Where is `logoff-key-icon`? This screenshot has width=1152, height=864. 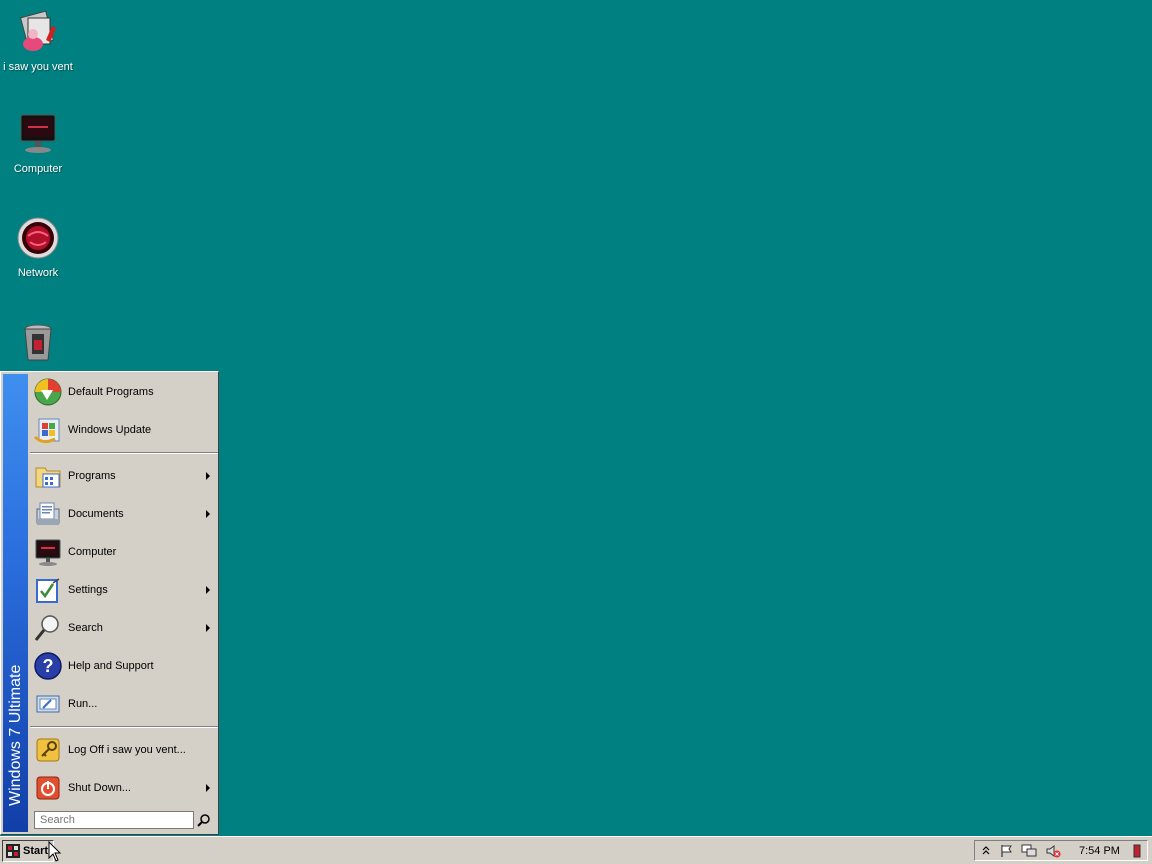
logoff-key-icon is located at coordinates (48, 750).